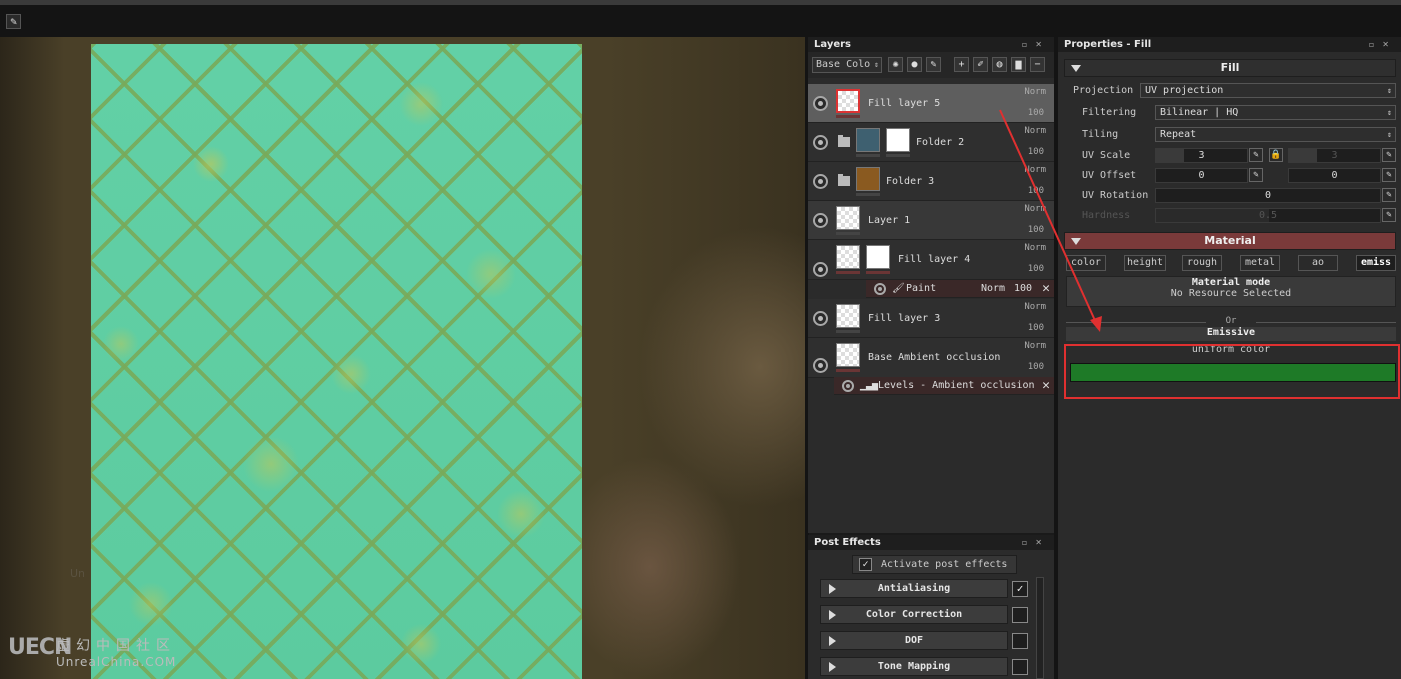 This screenshot has width=1401, height=679. I want to click on layer-row-folder-2: Folder 2 Norm 100, so click(931, 142).